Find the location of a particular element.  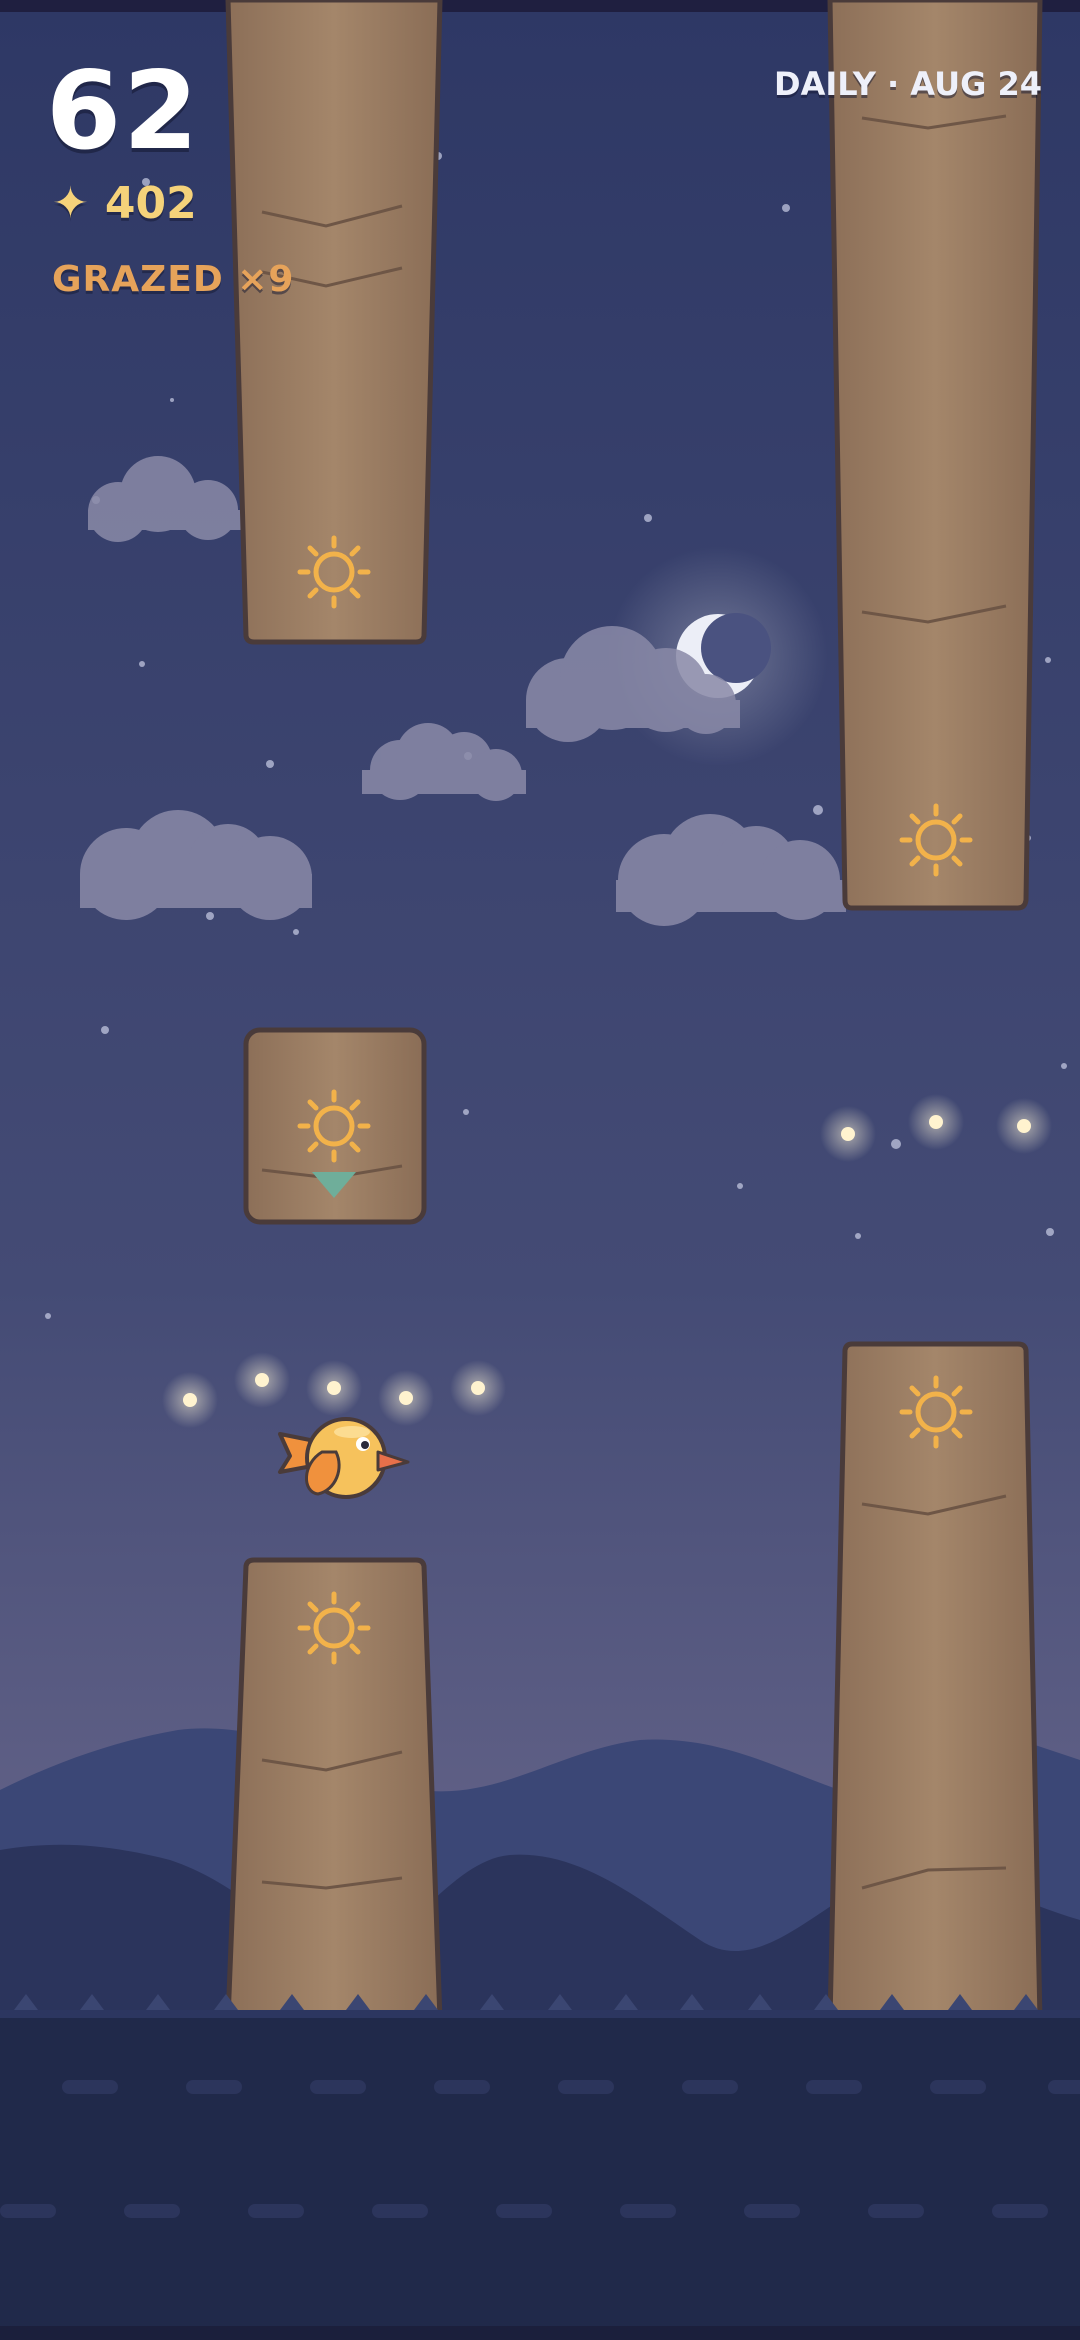

score-counter: 62 is located at coordinates (123, 111).